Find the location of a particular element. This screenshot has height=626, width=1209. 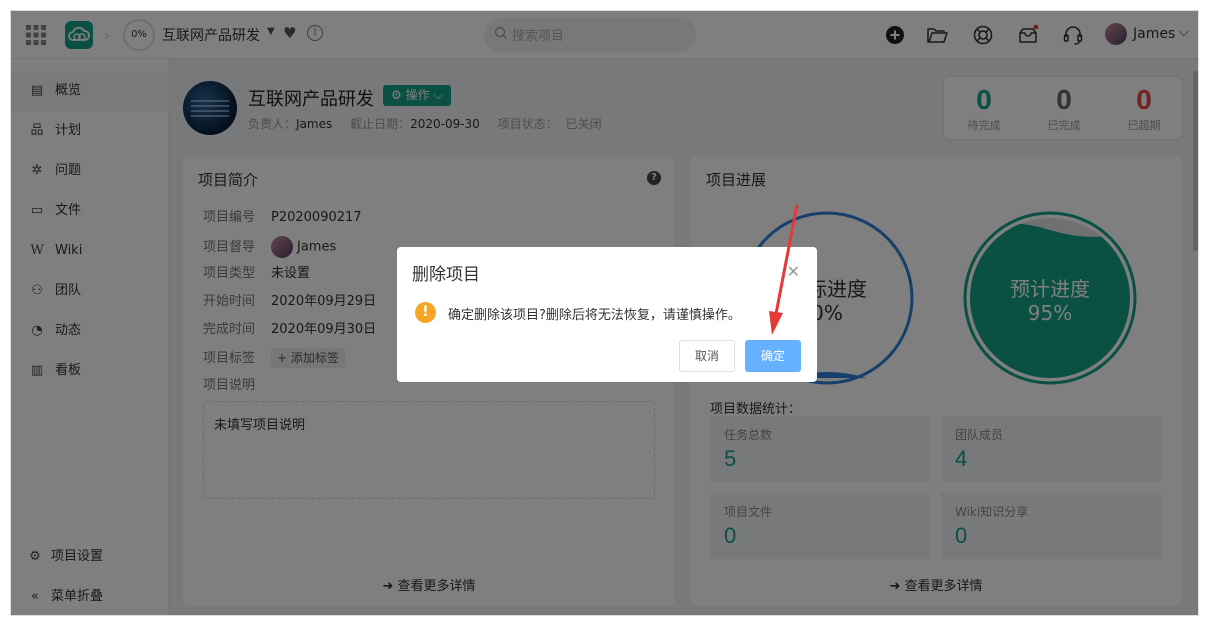

dialog-message: 确定删除该项目?删除后将无法恢复，请谨慎操作。 is located at coordinates (594, 315).